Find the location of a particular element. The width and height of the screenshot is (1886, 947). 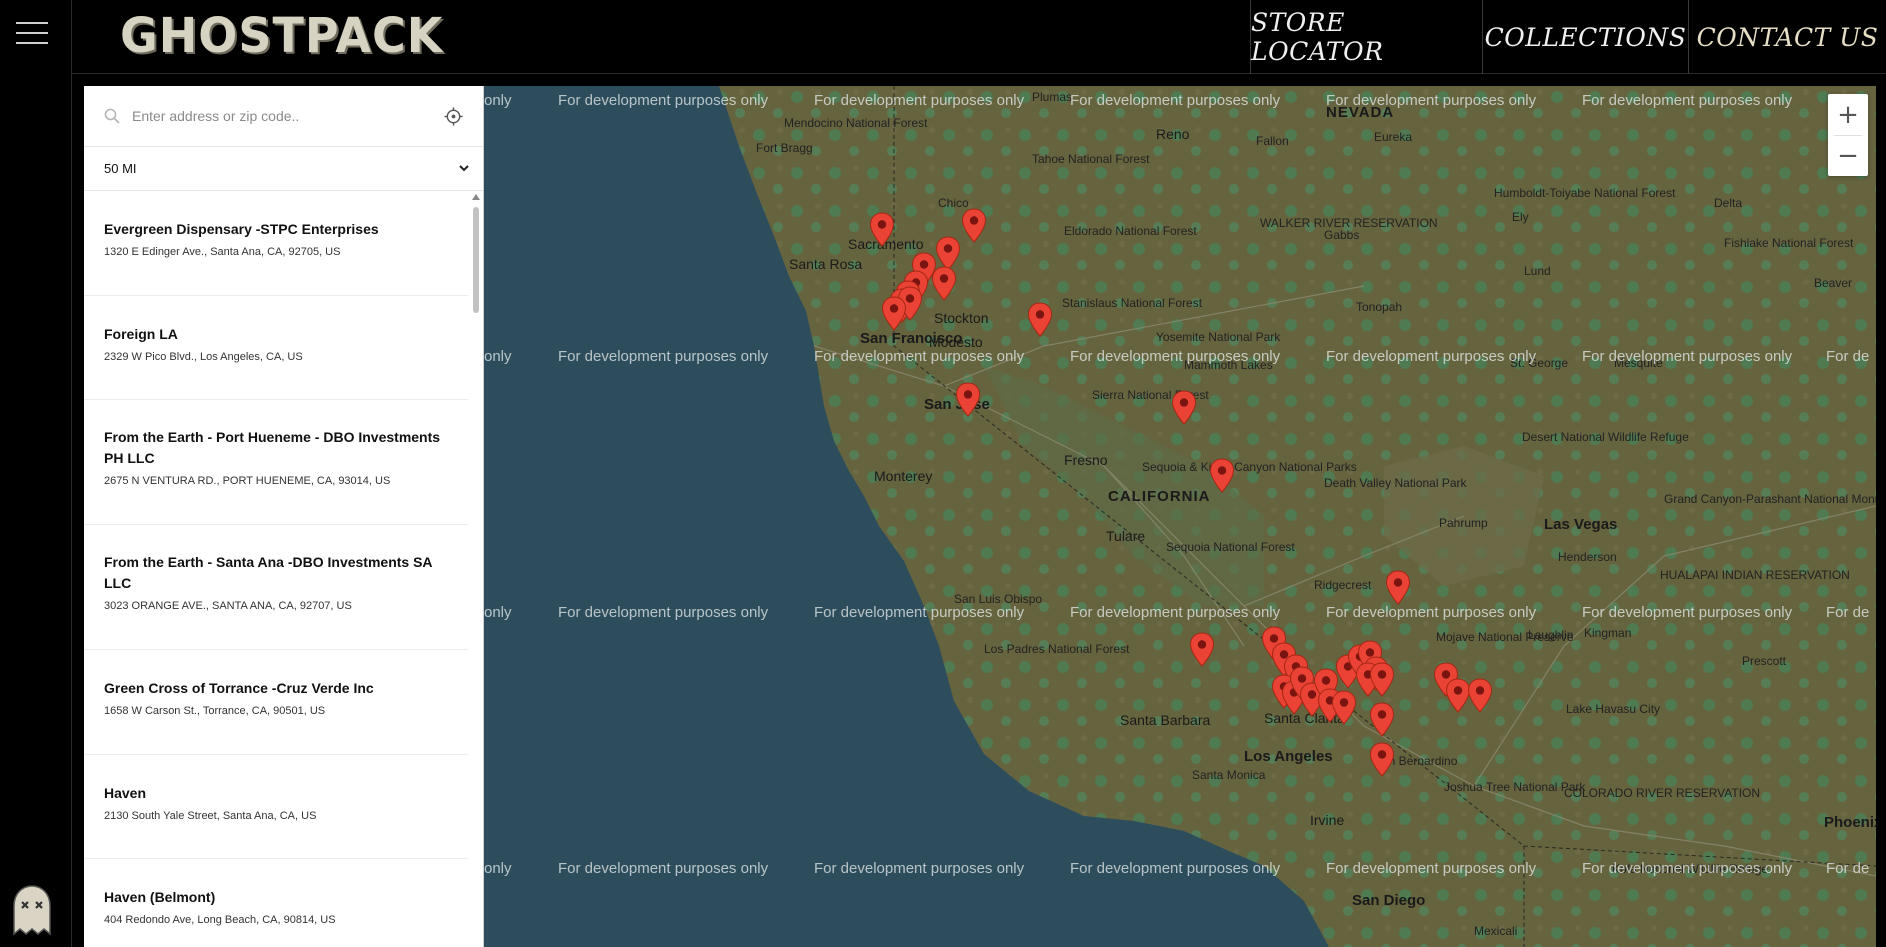

map-label: Fallon is located at coordinates (1272, 141).